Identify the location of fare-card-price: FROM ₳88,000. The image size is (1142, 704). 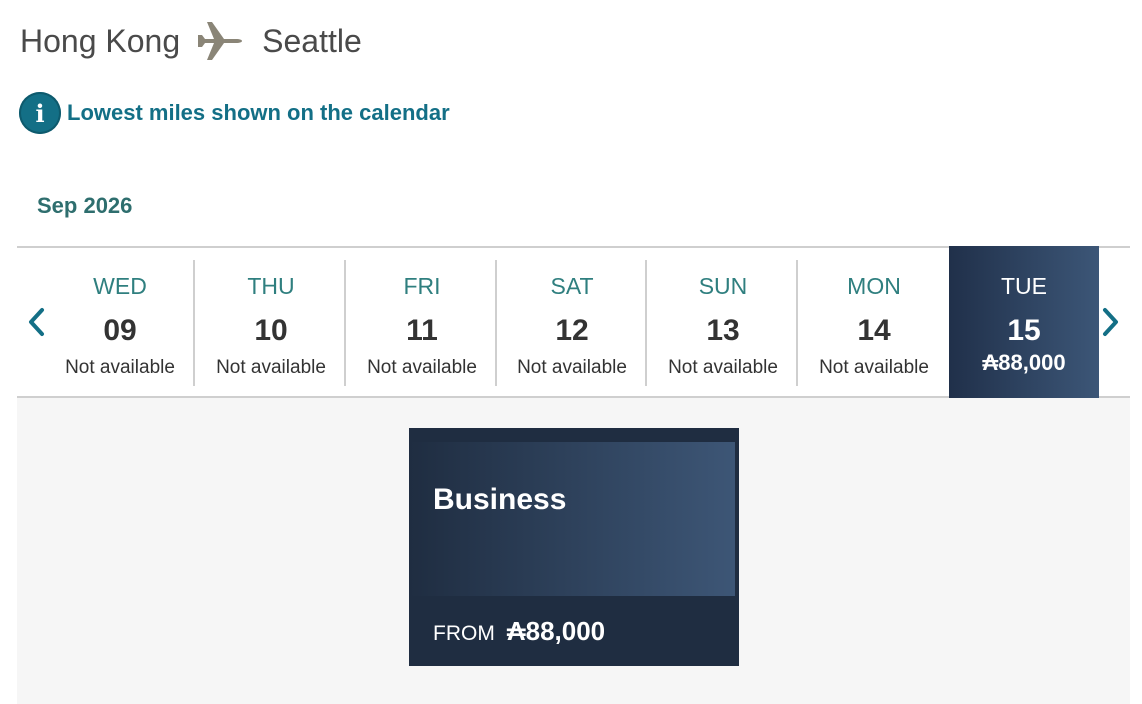
(519, 631).